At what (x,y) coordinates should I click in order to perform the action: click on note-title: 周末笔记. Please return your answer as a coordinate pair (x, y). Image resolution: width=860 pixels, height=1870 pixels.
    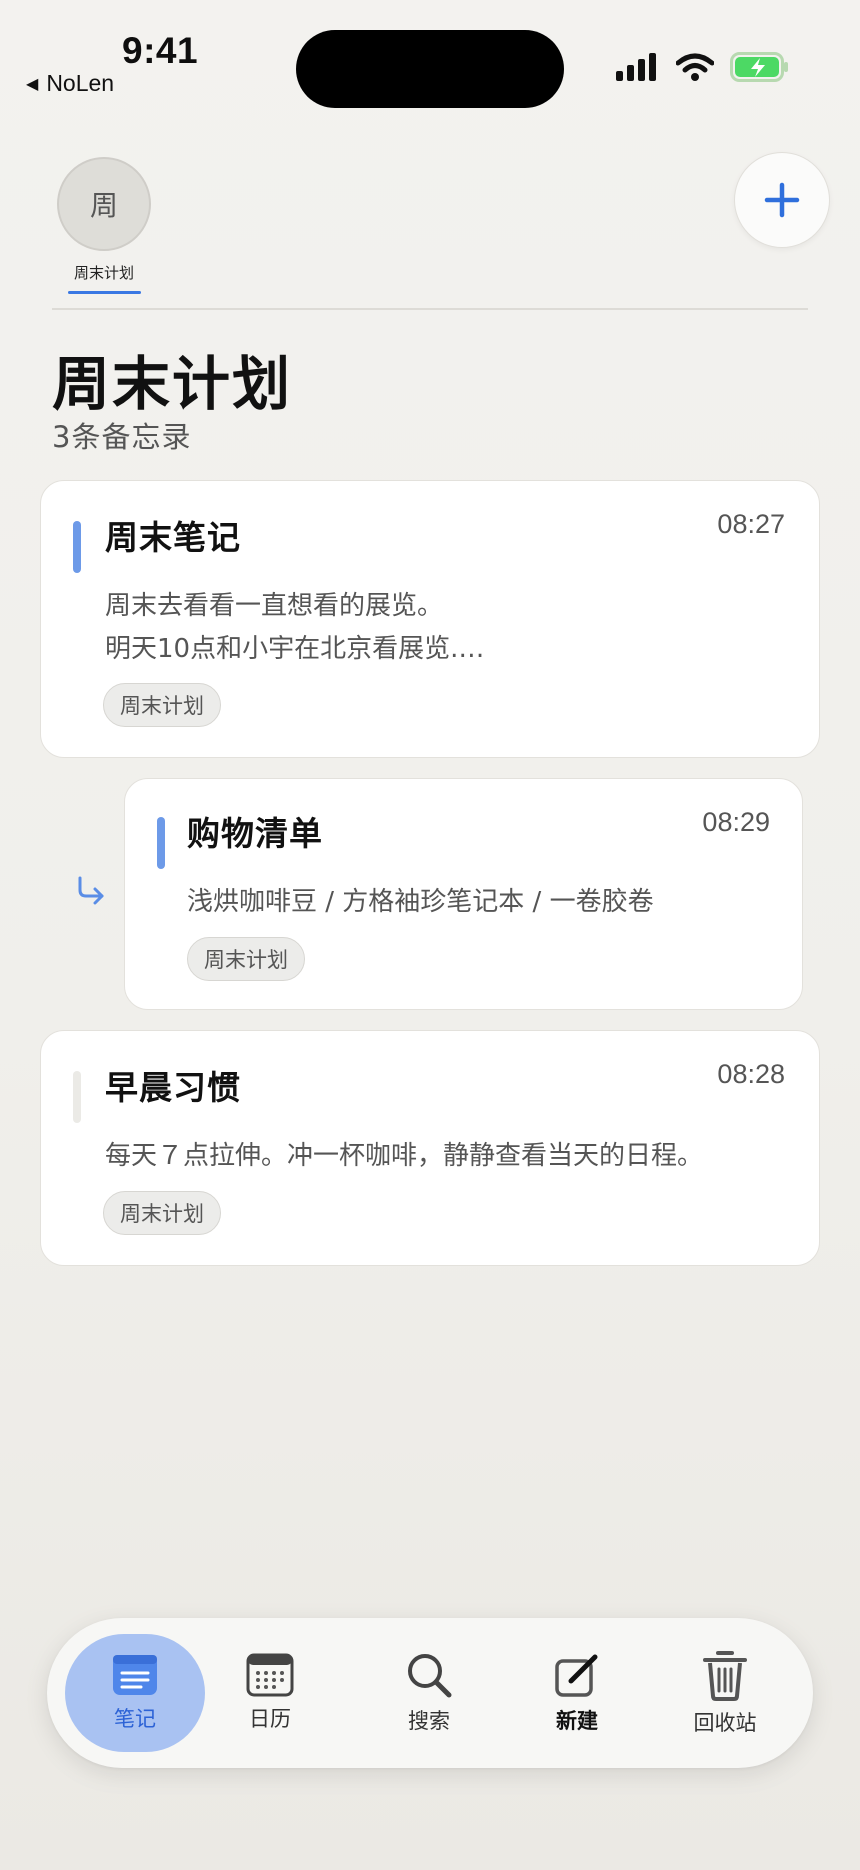
    Looking at the image, I should click on (173, 537).